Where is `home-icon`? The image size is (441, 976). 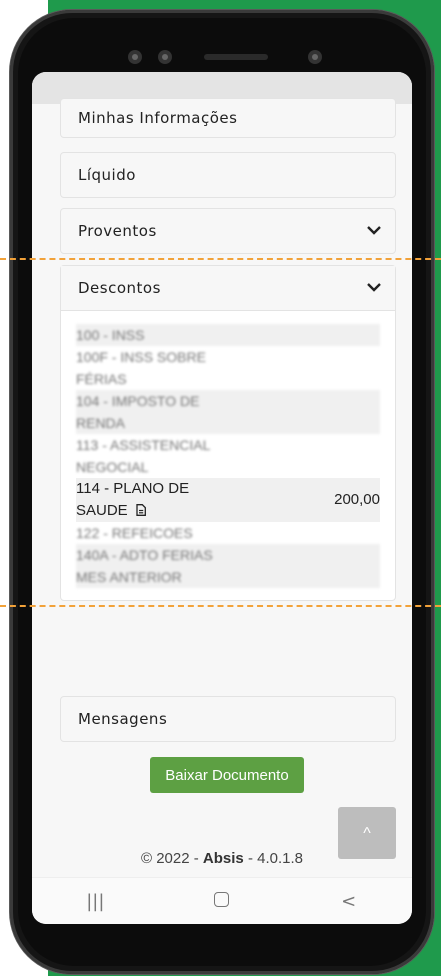 home-icon is located at coordinates (222, 899).